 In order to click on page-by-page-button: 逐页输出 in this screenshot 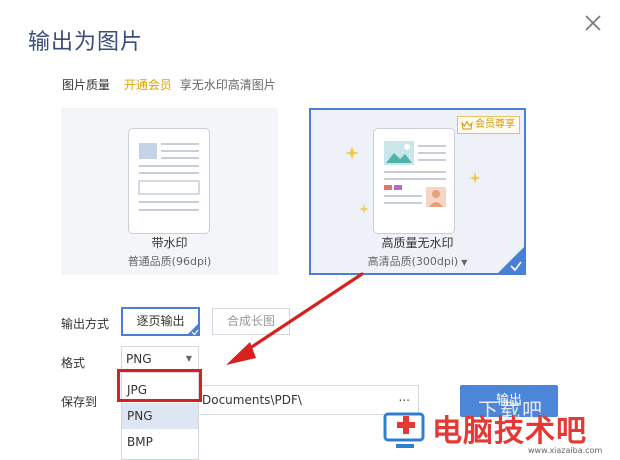, I will do `click(160, 321)`.